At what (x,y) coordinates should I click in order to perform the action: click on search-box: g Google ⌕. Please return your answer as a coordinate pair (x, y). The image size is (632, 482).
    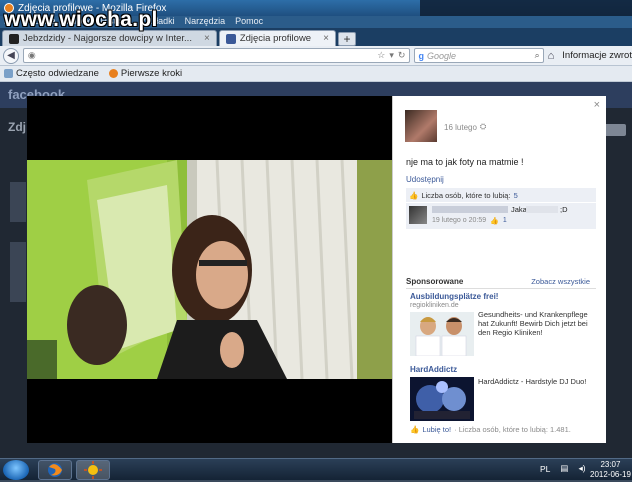
    Looking at the image, I should click on (479, 55).